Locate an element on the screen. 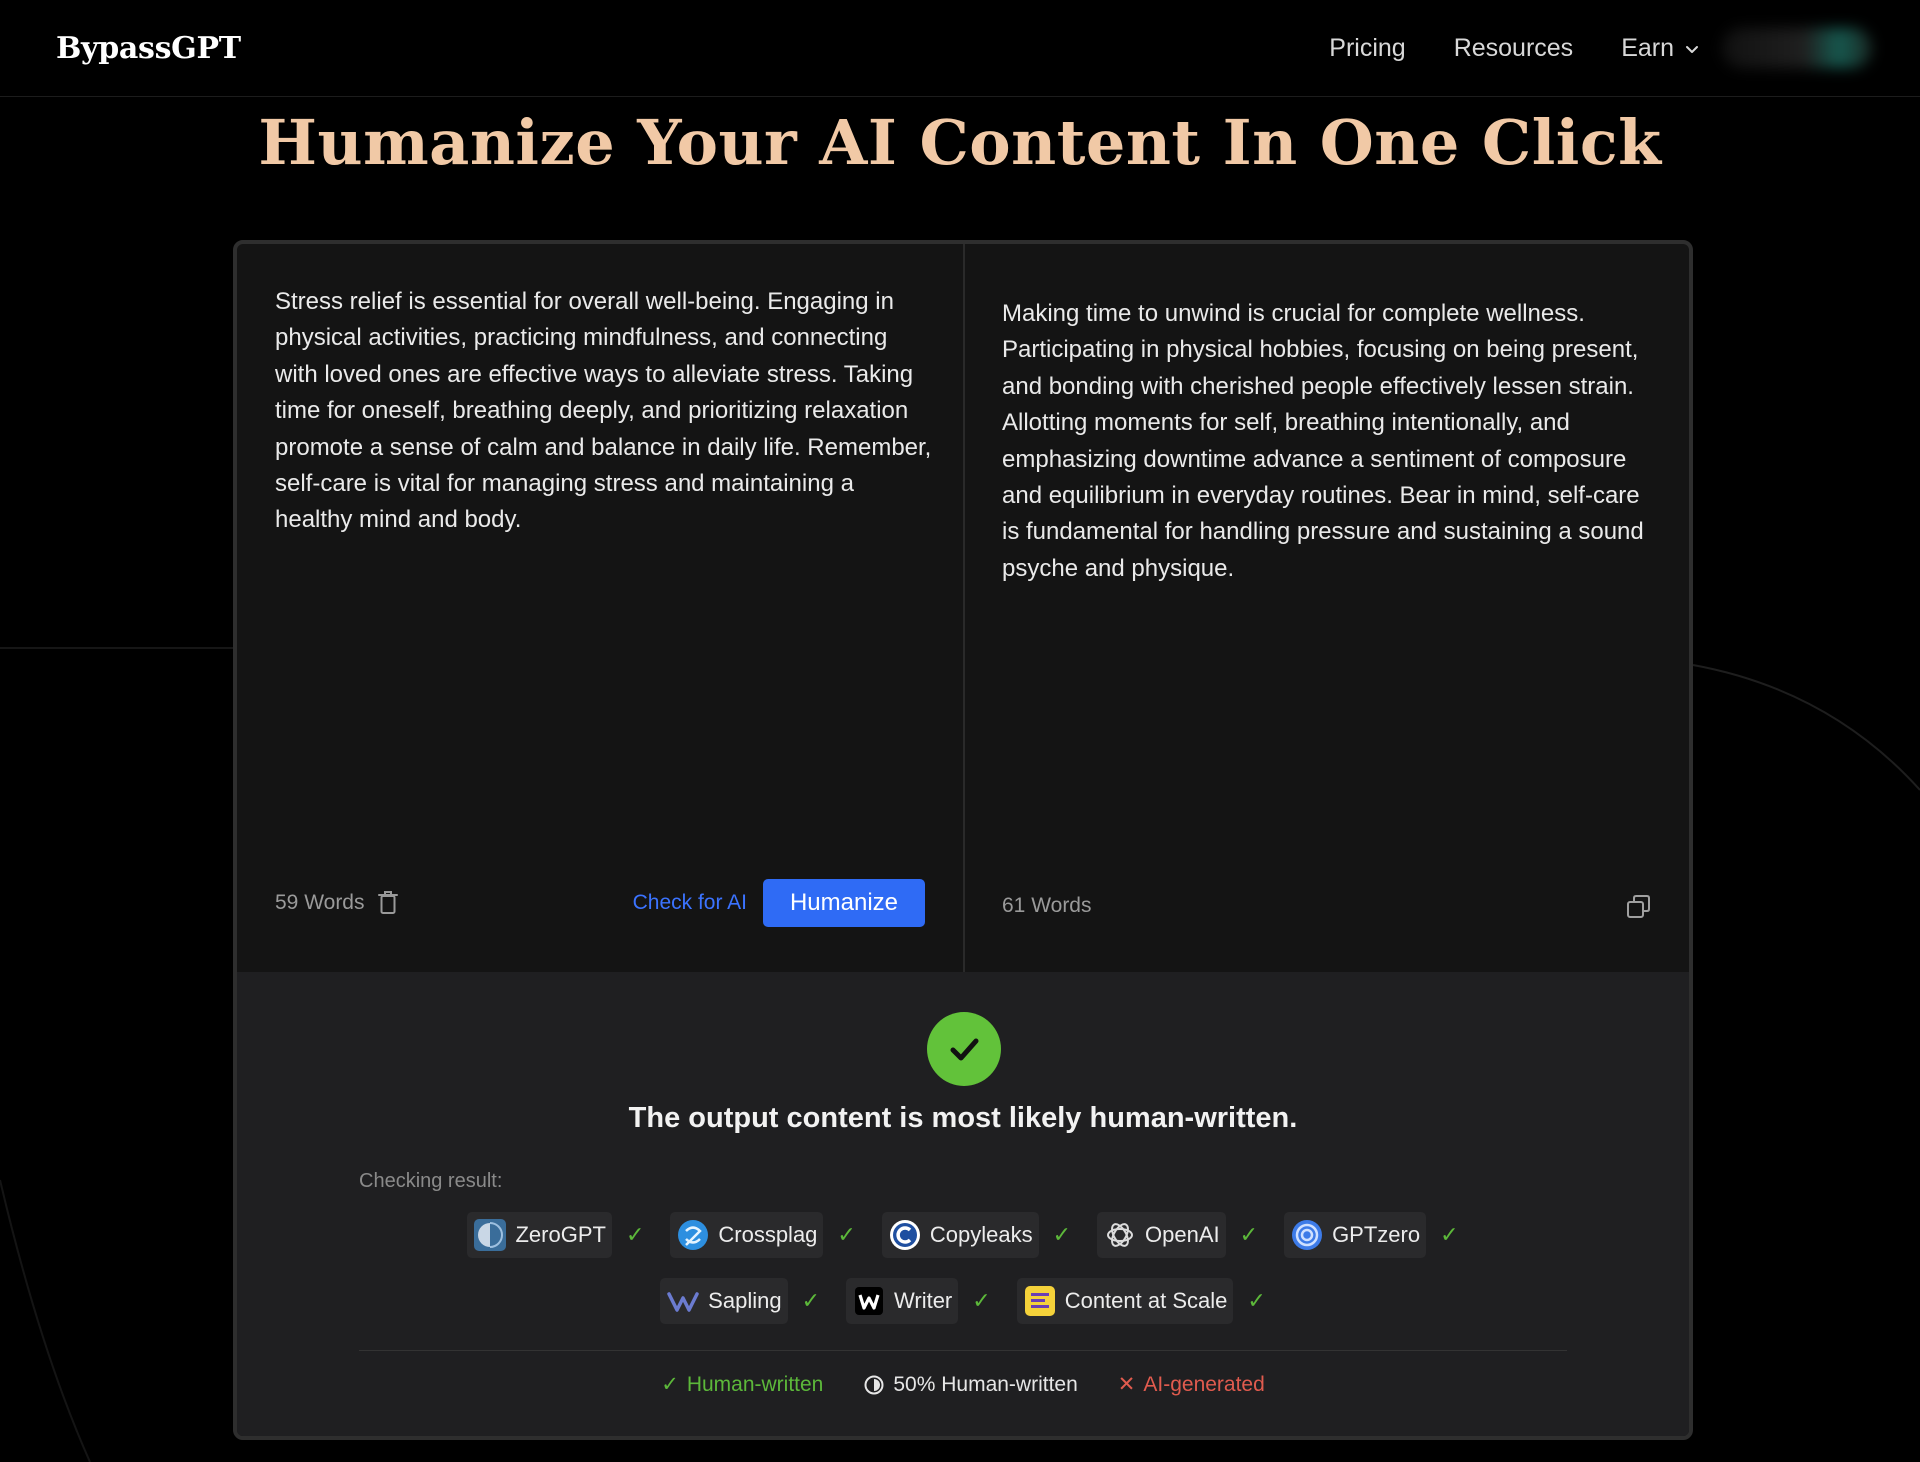  detector-gptzero: GPTzero ✓ is located at coordinates (1371, 1235).